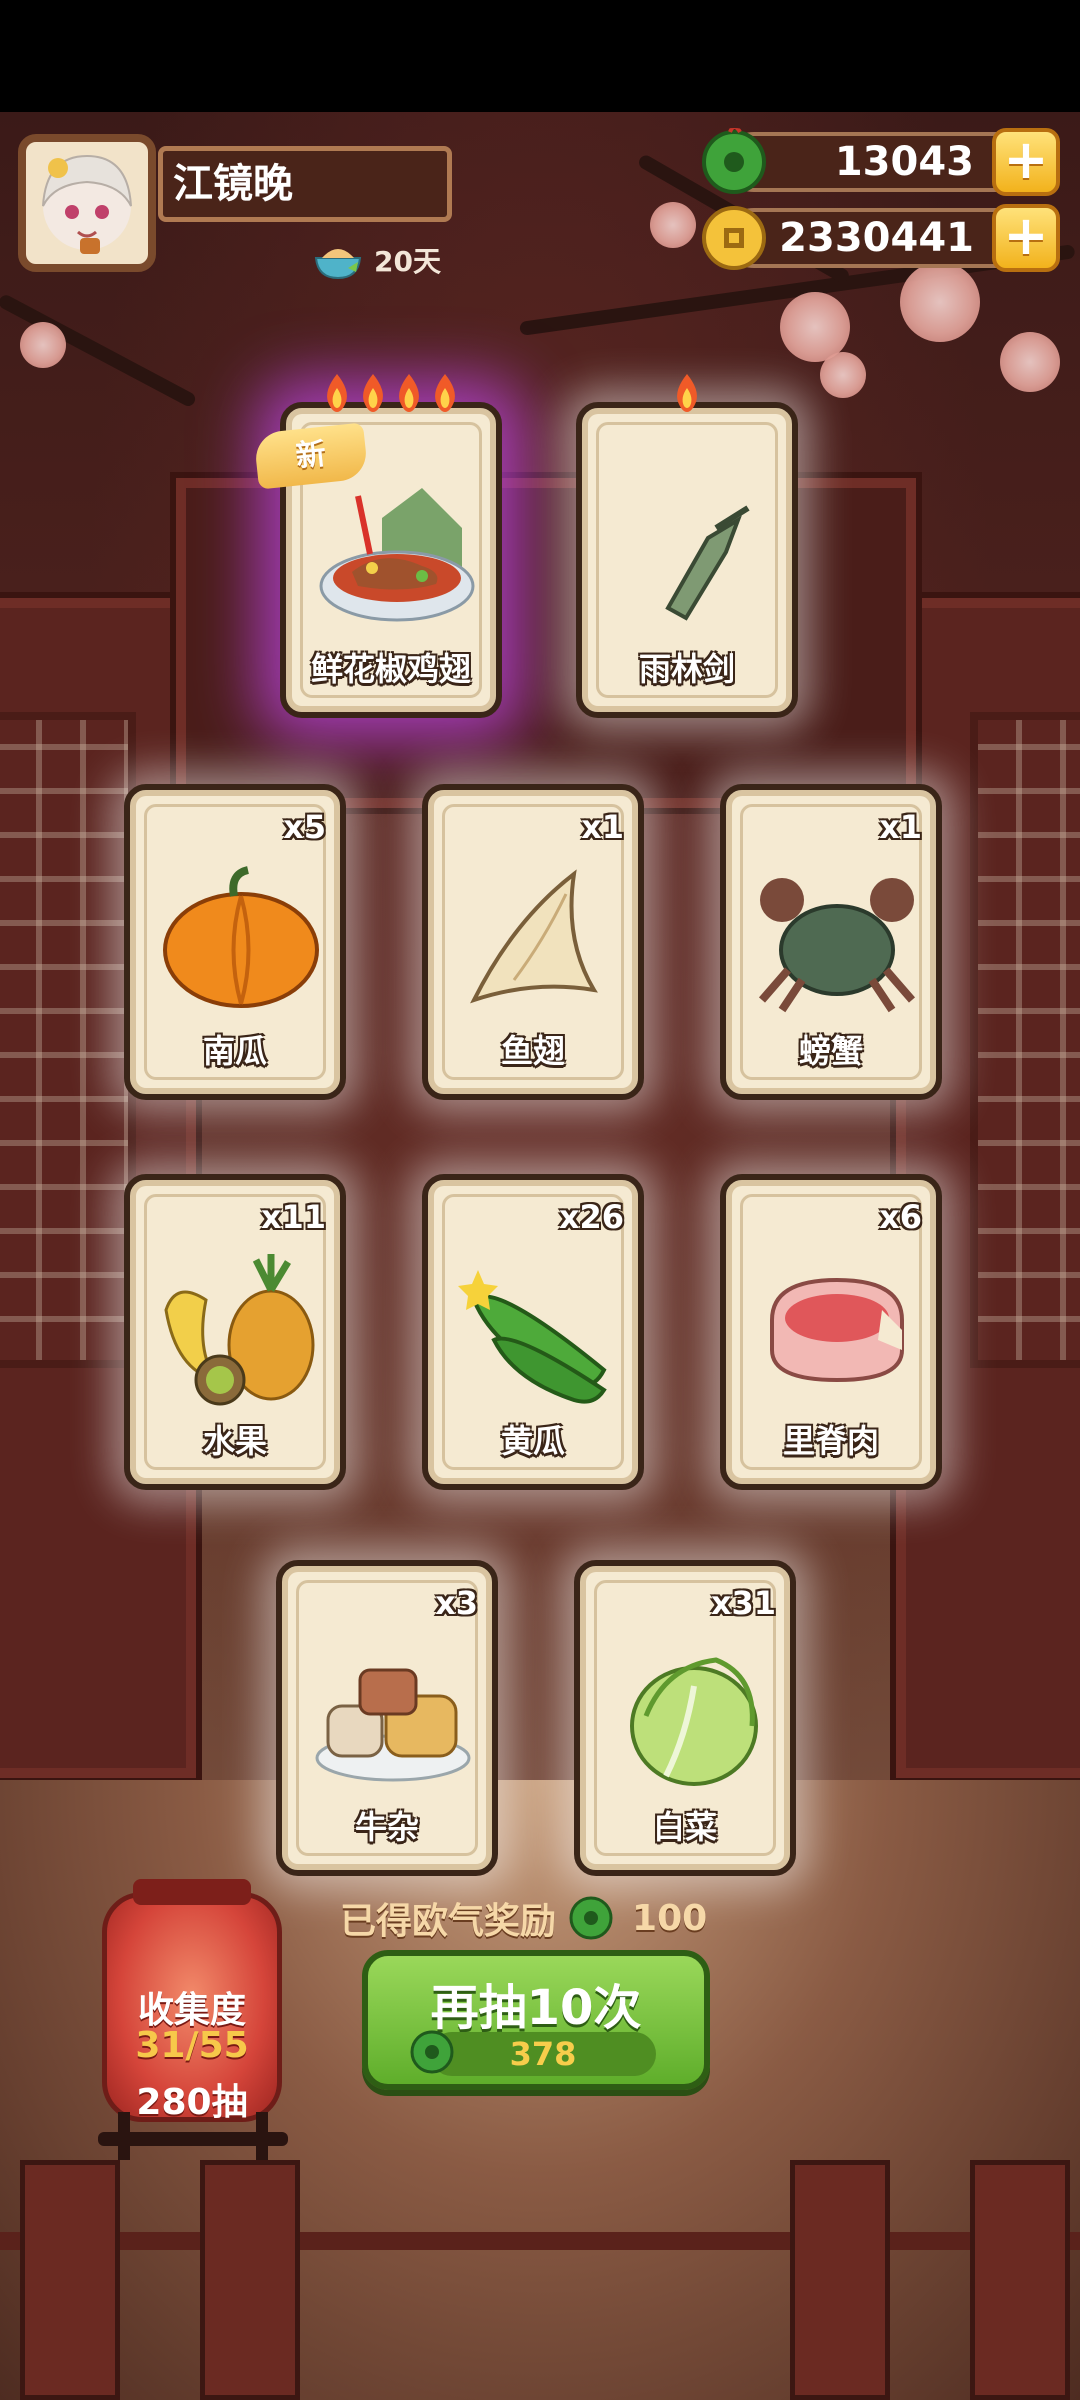 This screenshot has height=2400, width=1080. I want to click on card-name: 鲜花椒鸡翅, so click(390, 669).